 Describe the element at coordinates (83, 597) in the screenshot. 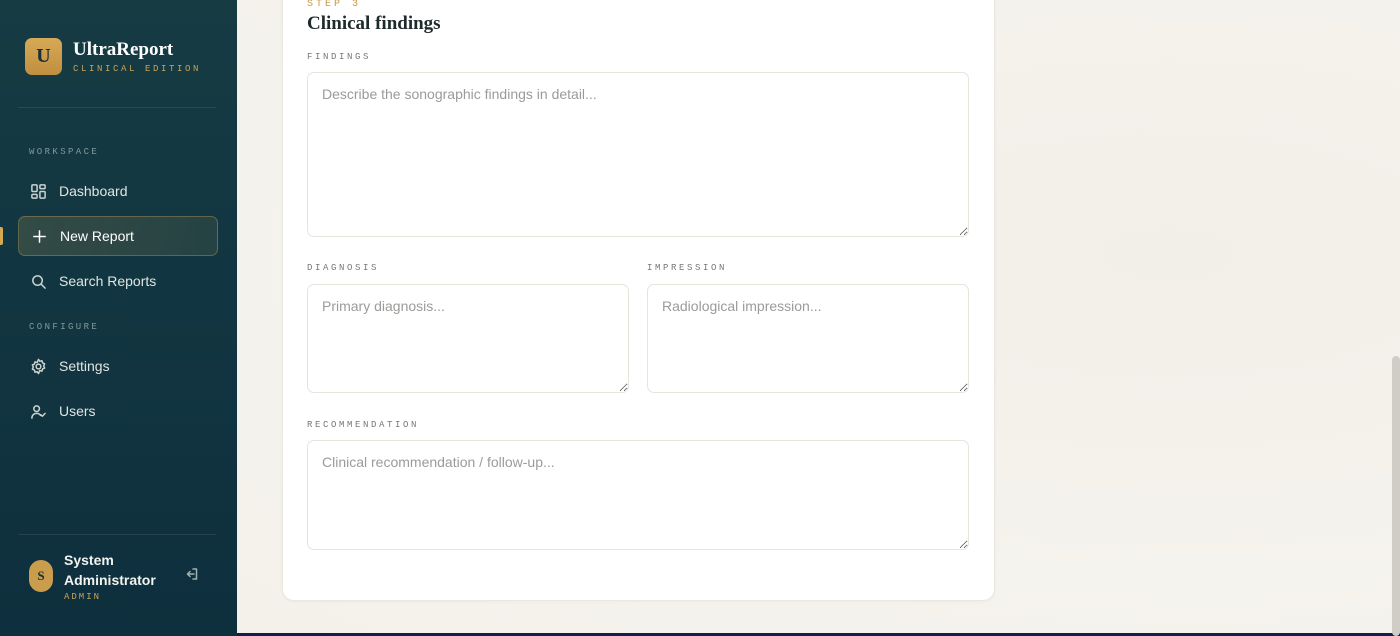

I see `user-role: ADMIN` at that location.